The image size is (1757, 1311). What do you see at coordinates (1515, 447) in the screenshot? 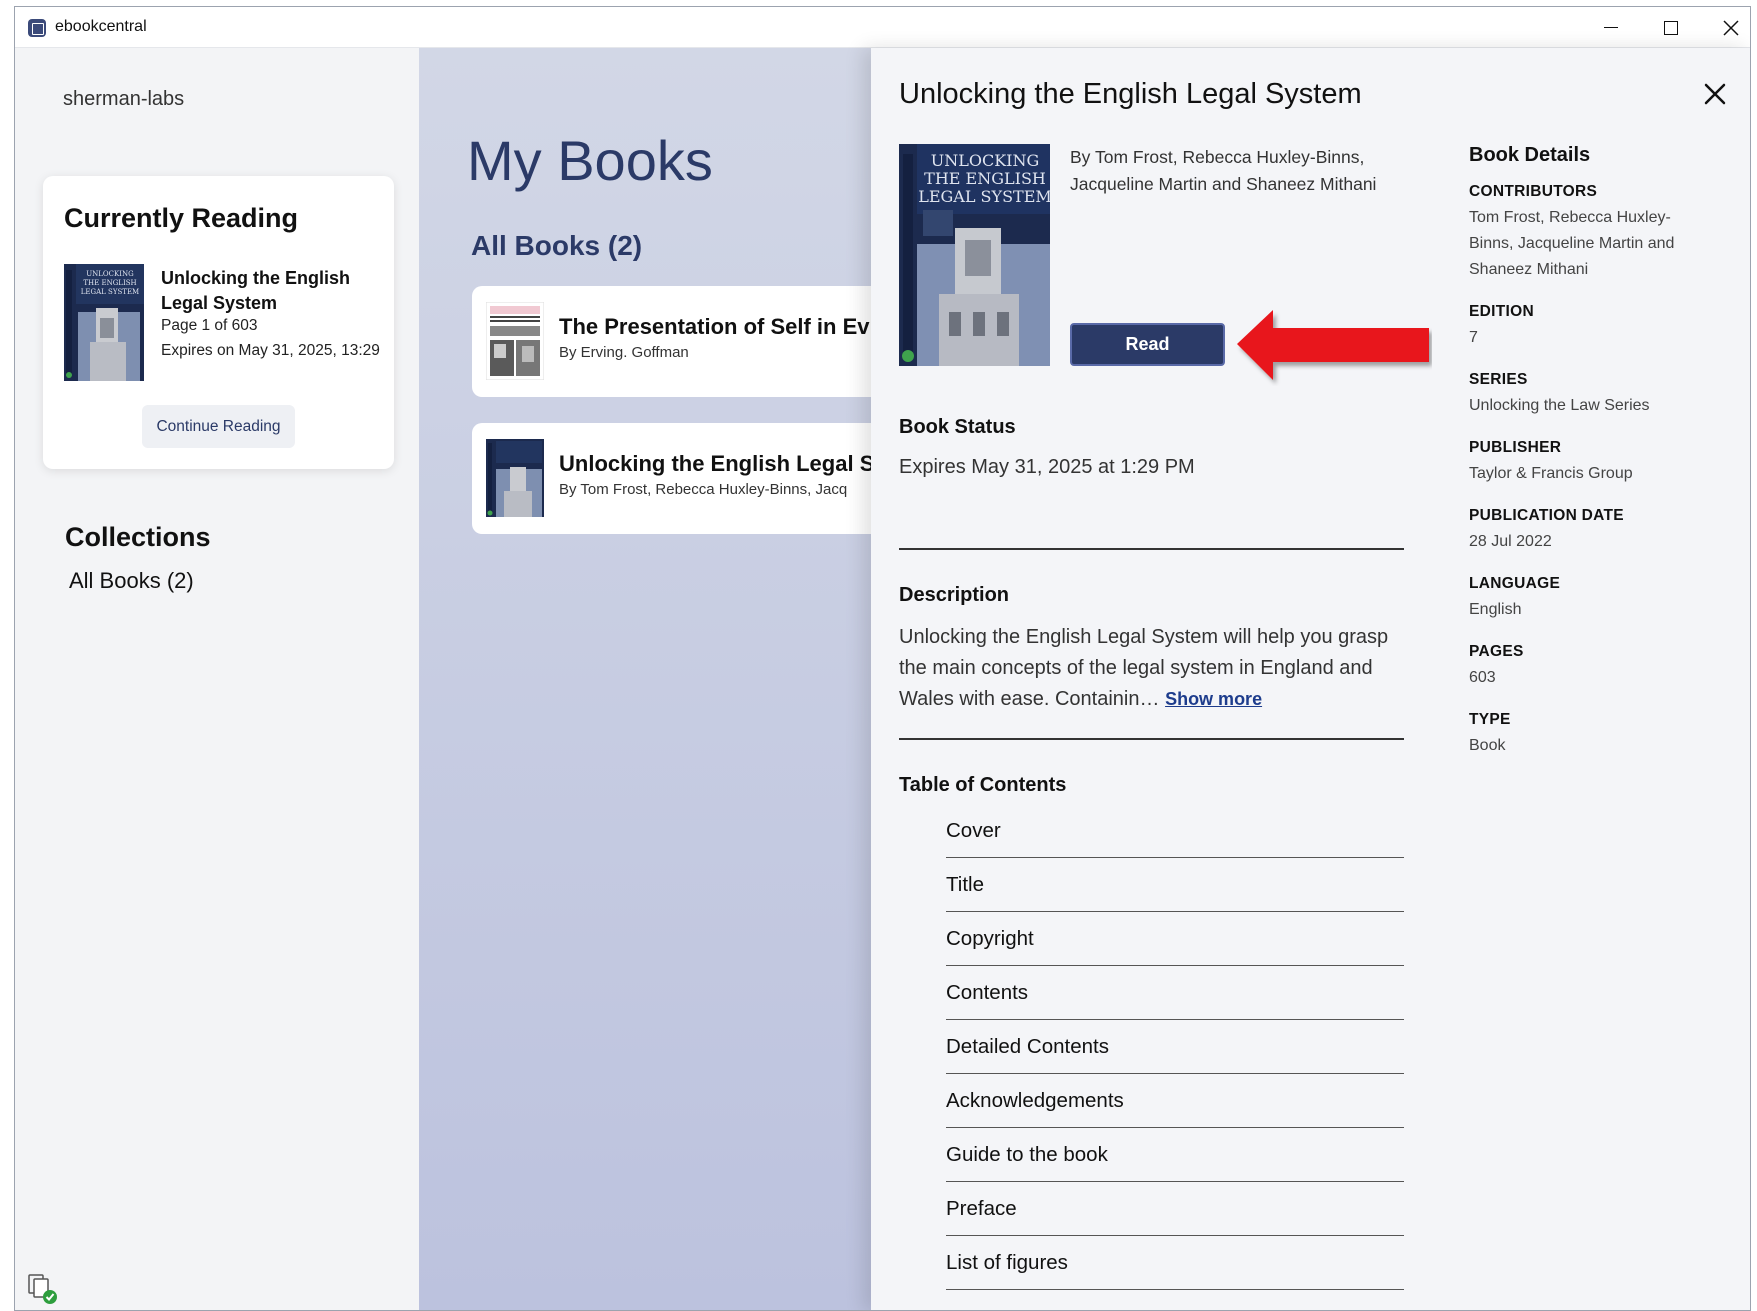
I see `publisher-label: PUBLISHER` at bounding box center [1515, 447].